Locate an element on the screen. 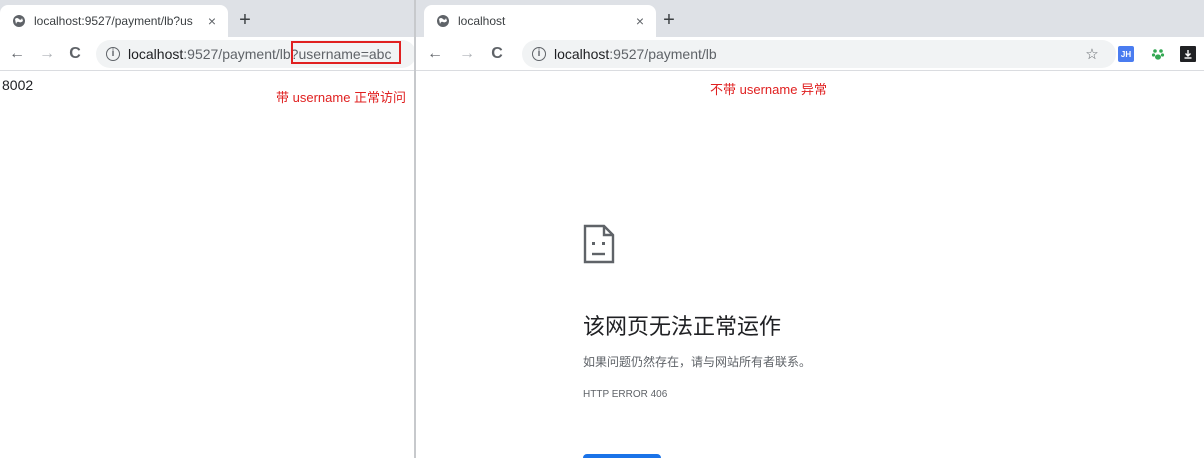  right-tab-title: localhost is located at coordinates (482, 21).